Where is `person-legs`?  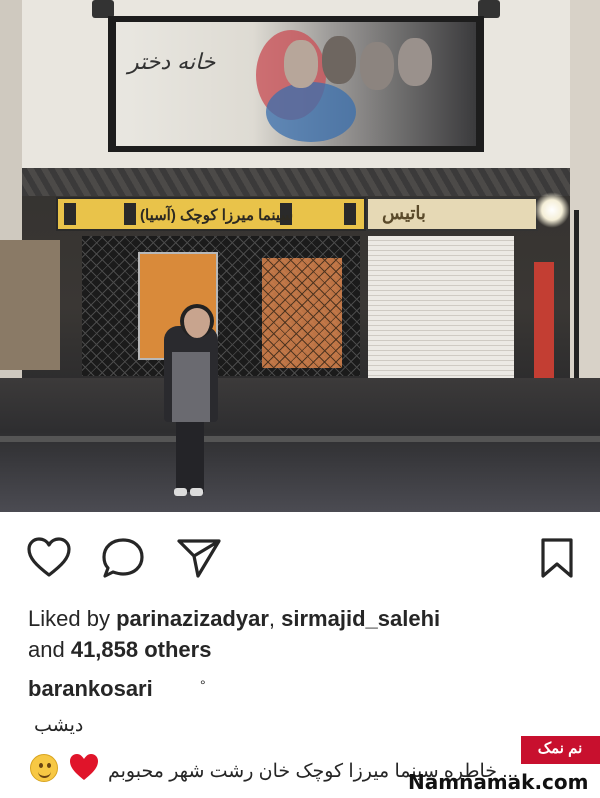
person-legs is located at coordinates (190, 457).